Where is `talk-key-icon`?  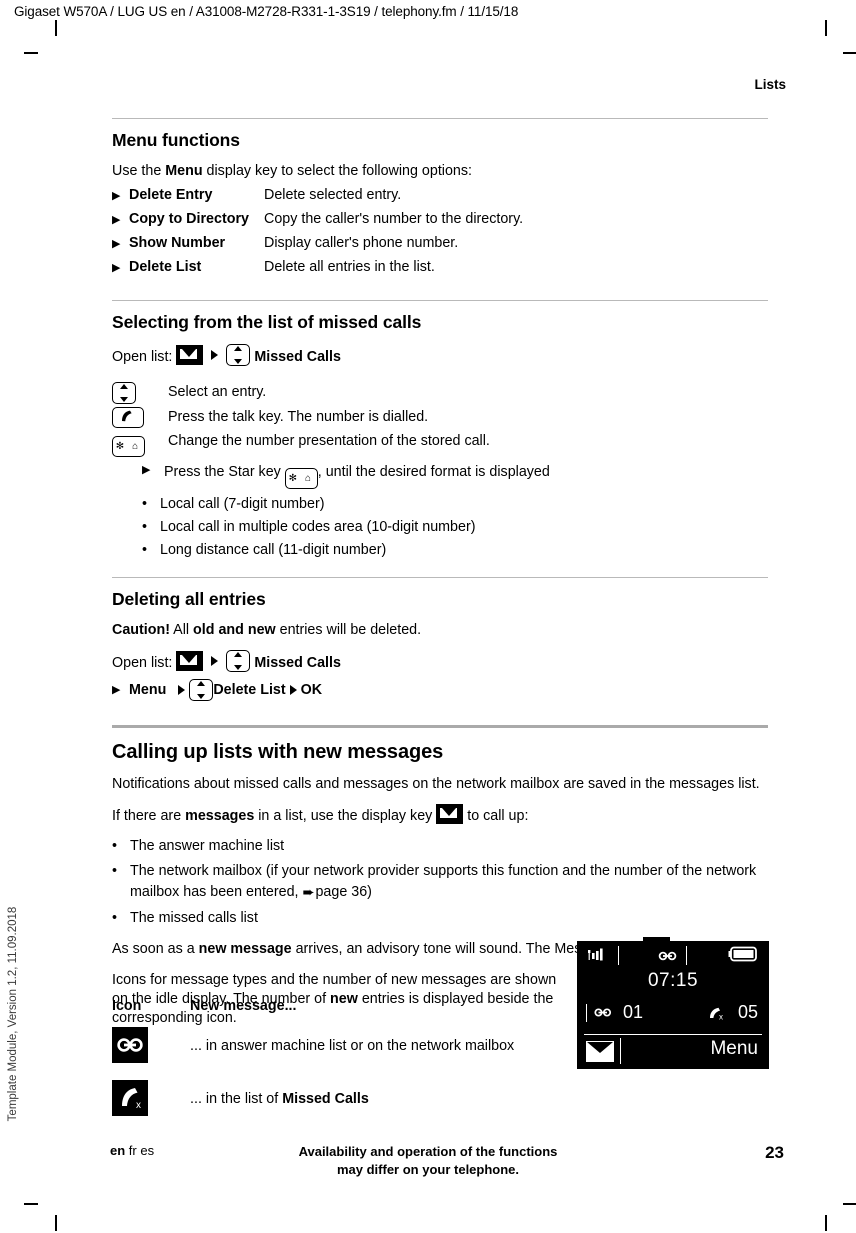 talk-key-icon is located at coordinates (128, 417).